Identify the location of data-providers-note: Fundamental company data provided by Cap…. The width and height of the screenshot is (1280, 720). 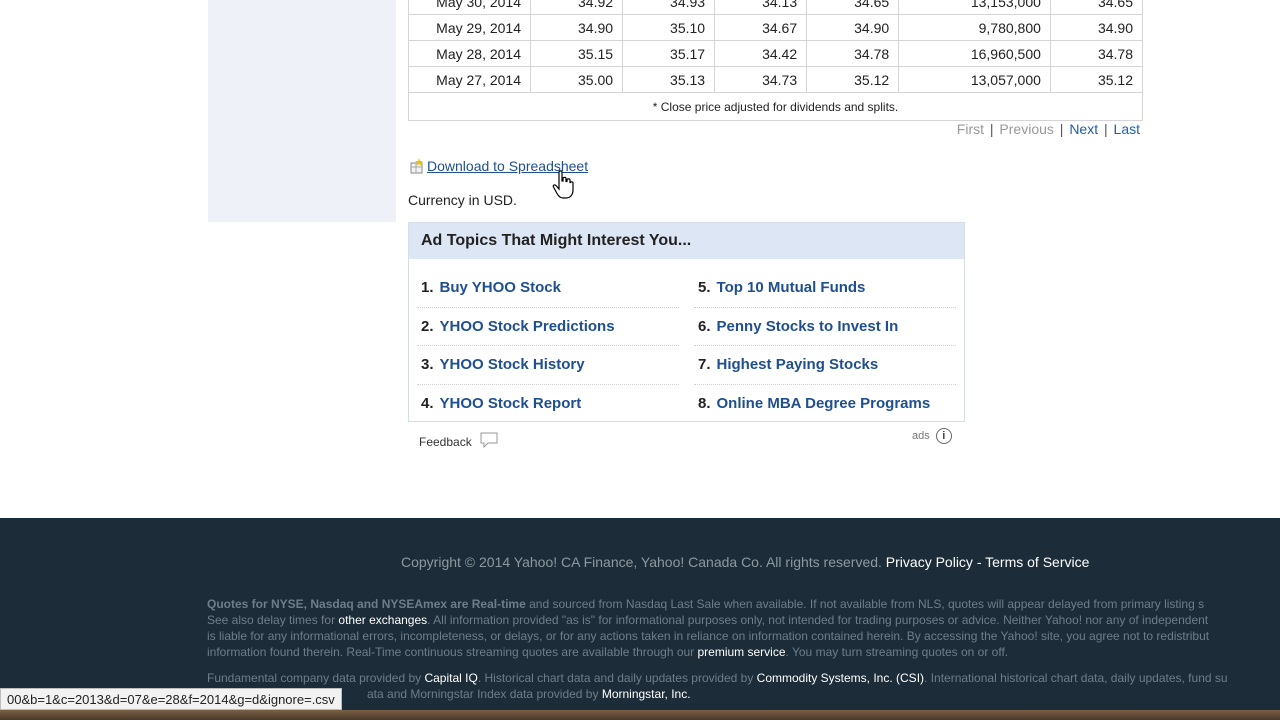
(743, 686).